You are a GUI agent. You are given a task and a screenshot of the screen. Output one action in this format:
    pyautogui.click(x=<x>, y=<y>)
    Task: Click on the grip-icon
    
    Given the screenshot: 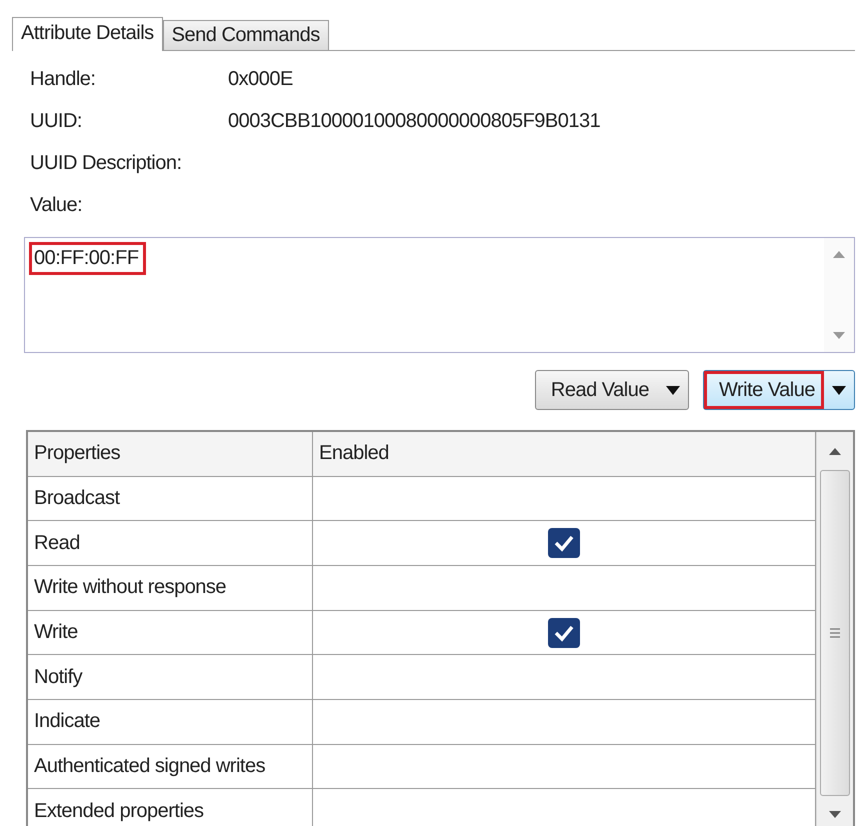 What is the action you would take?
    pyautogui.click(x=835, y=633)
    